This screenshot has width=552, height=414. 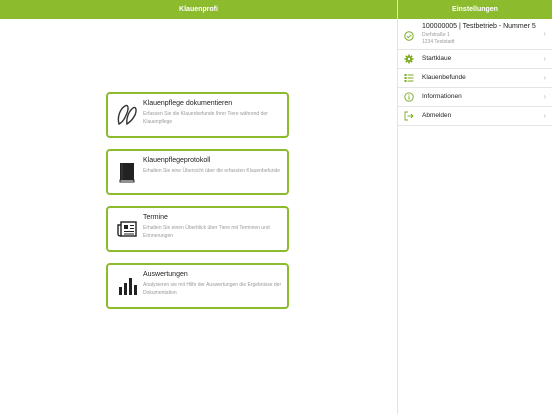 I want to click on menu-item-label: Startklaue, so click(x=437, y=58).